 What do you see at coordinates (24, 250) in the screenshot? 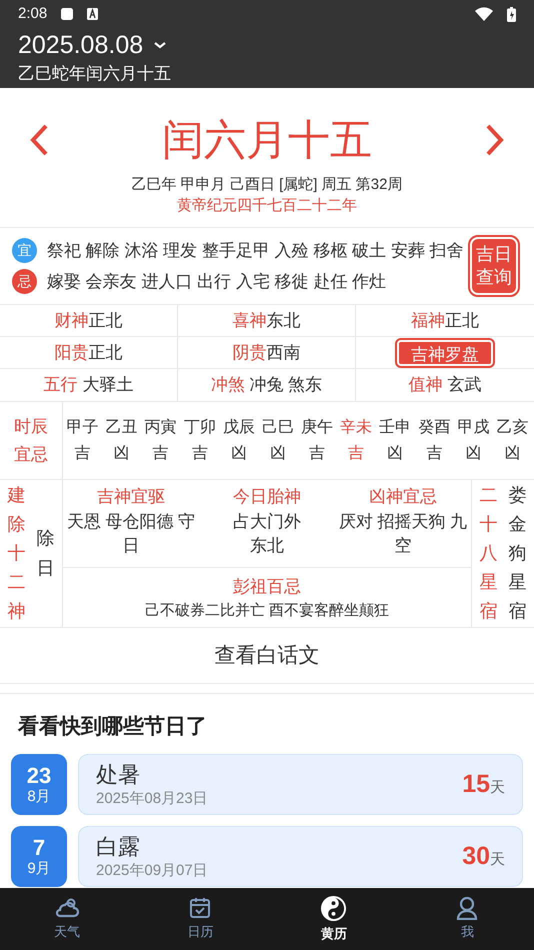
I see `suitable-badge: 宜` at bounding box center [24, 250].